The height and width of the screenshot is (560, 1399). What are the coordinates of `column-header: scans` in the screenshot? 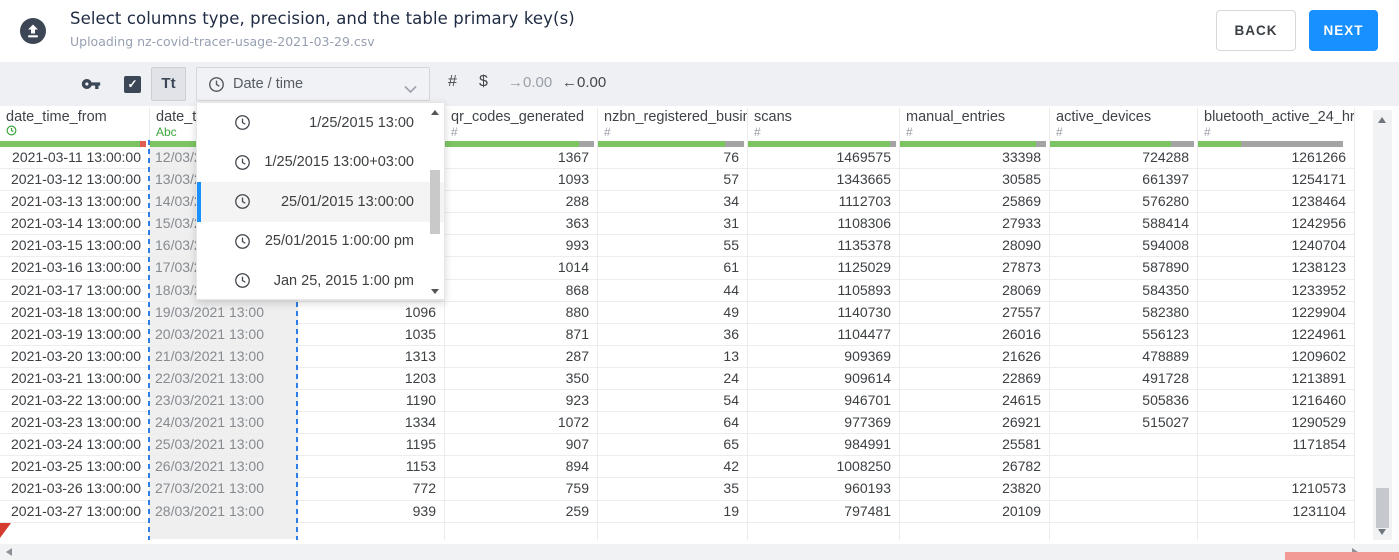 It's located at (823, 116).